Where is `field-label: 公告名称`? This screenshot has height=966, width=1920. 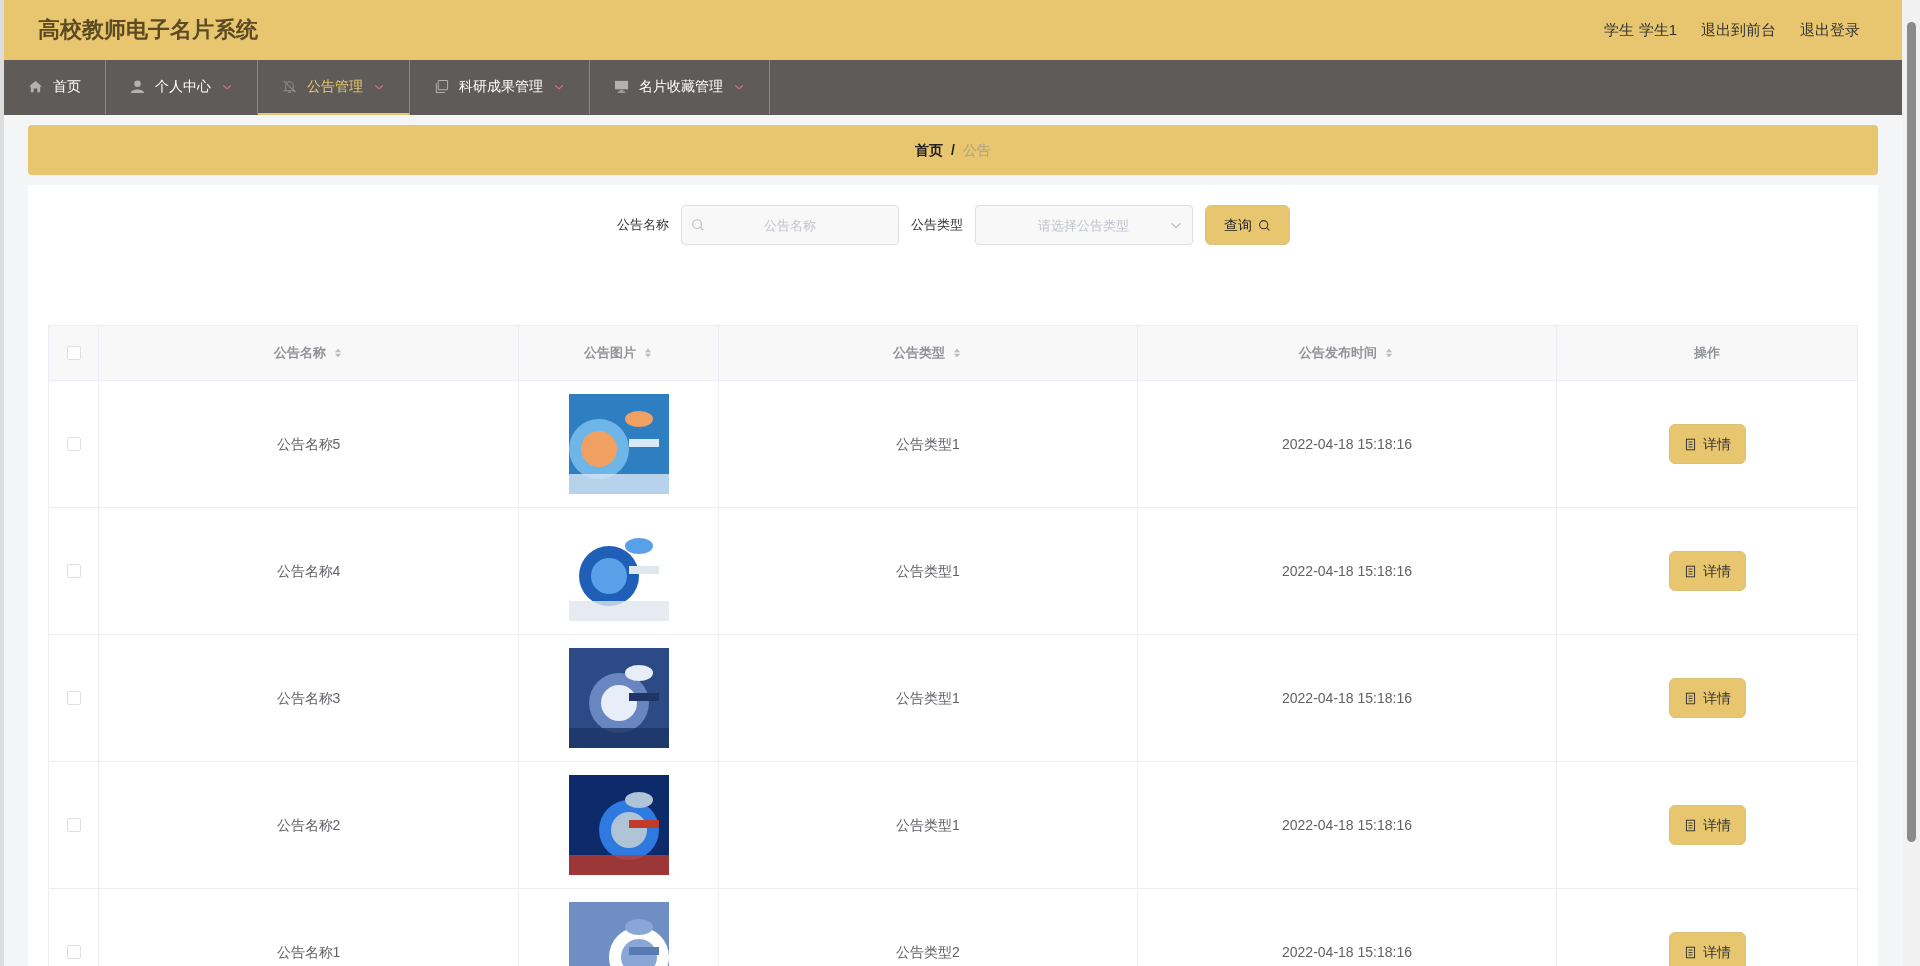
field-label: 公告名称 is located at coordinates (642, 225).